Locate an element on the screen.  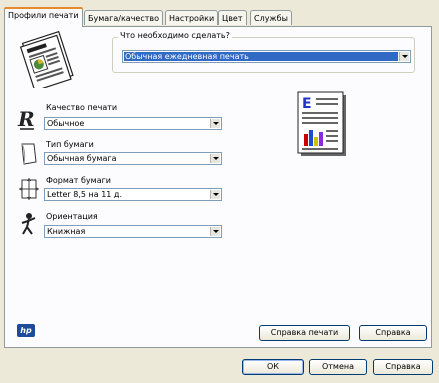
paper-type-icon is located at coordinates (29, 154).